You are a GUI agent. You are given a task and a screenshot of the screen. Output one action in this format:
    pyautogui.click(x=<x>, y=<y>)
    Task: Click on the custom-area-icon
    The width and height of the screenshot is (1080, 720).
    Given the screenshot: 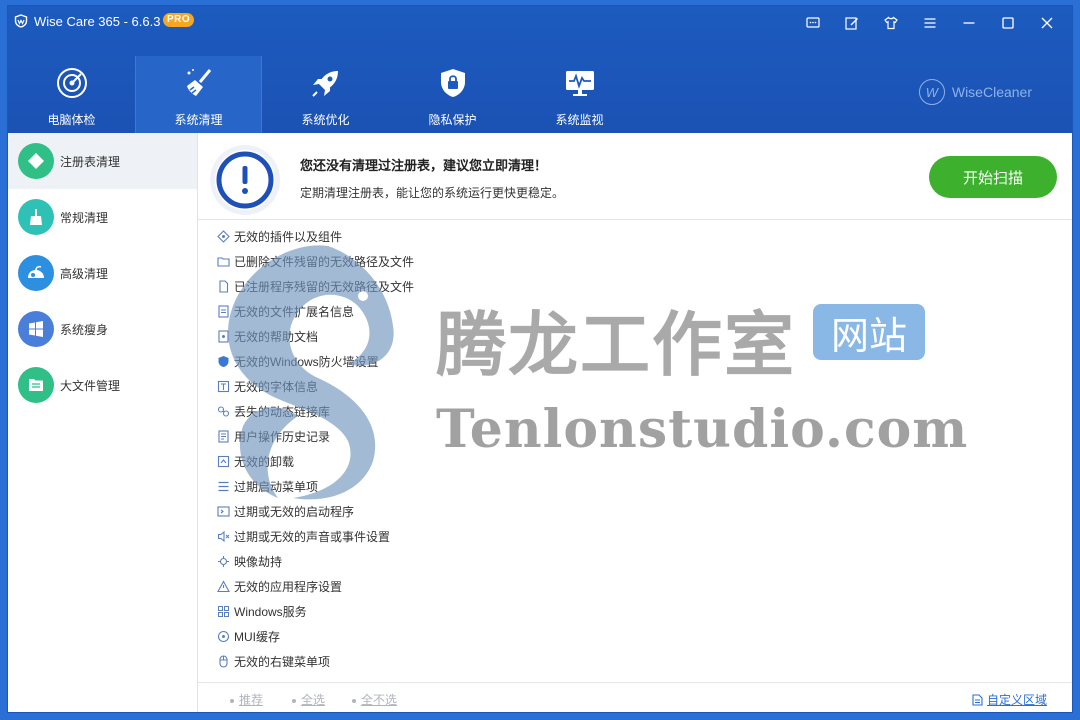 What is the action you would take?
    pyautogui.click(x=977, y=699)
    